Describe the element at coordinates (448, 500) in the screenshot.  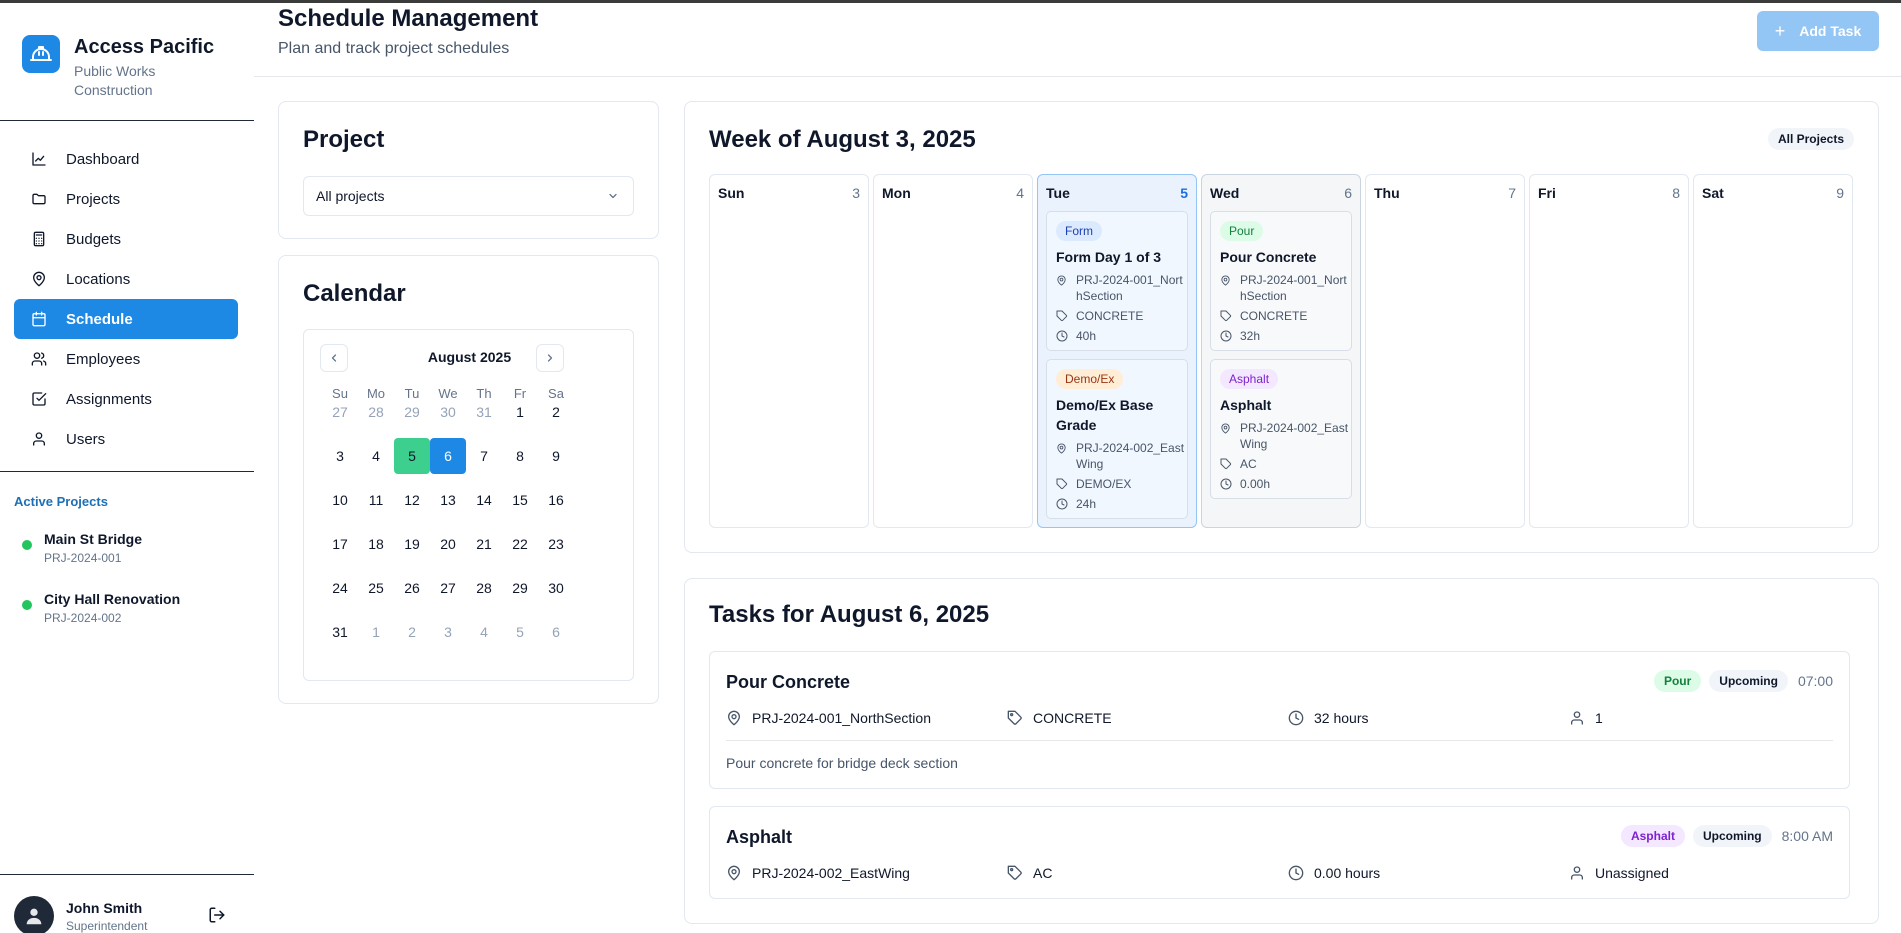
I see `calendar-day: 13` at that location.